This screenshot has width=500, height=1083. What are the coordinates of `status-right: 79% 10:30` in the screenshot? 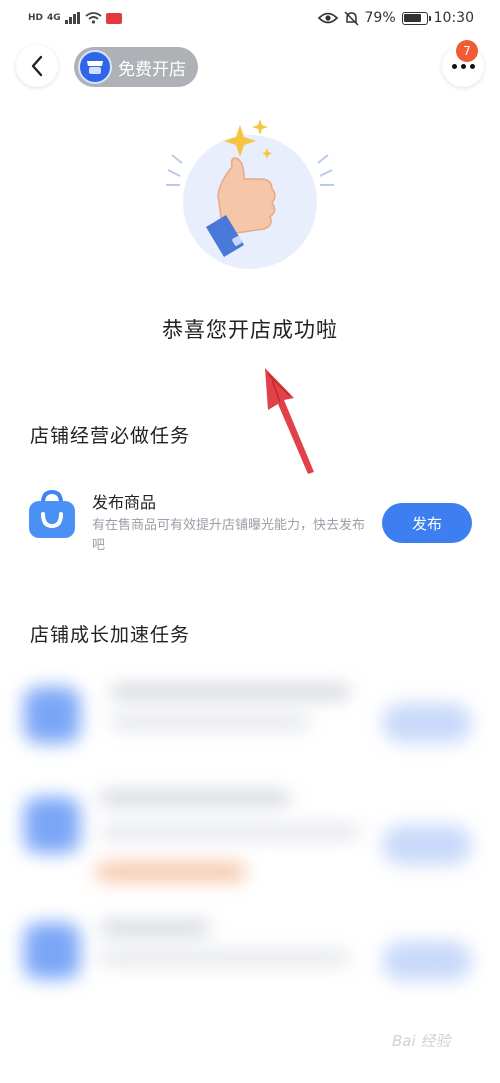 It's located at (395, 18).